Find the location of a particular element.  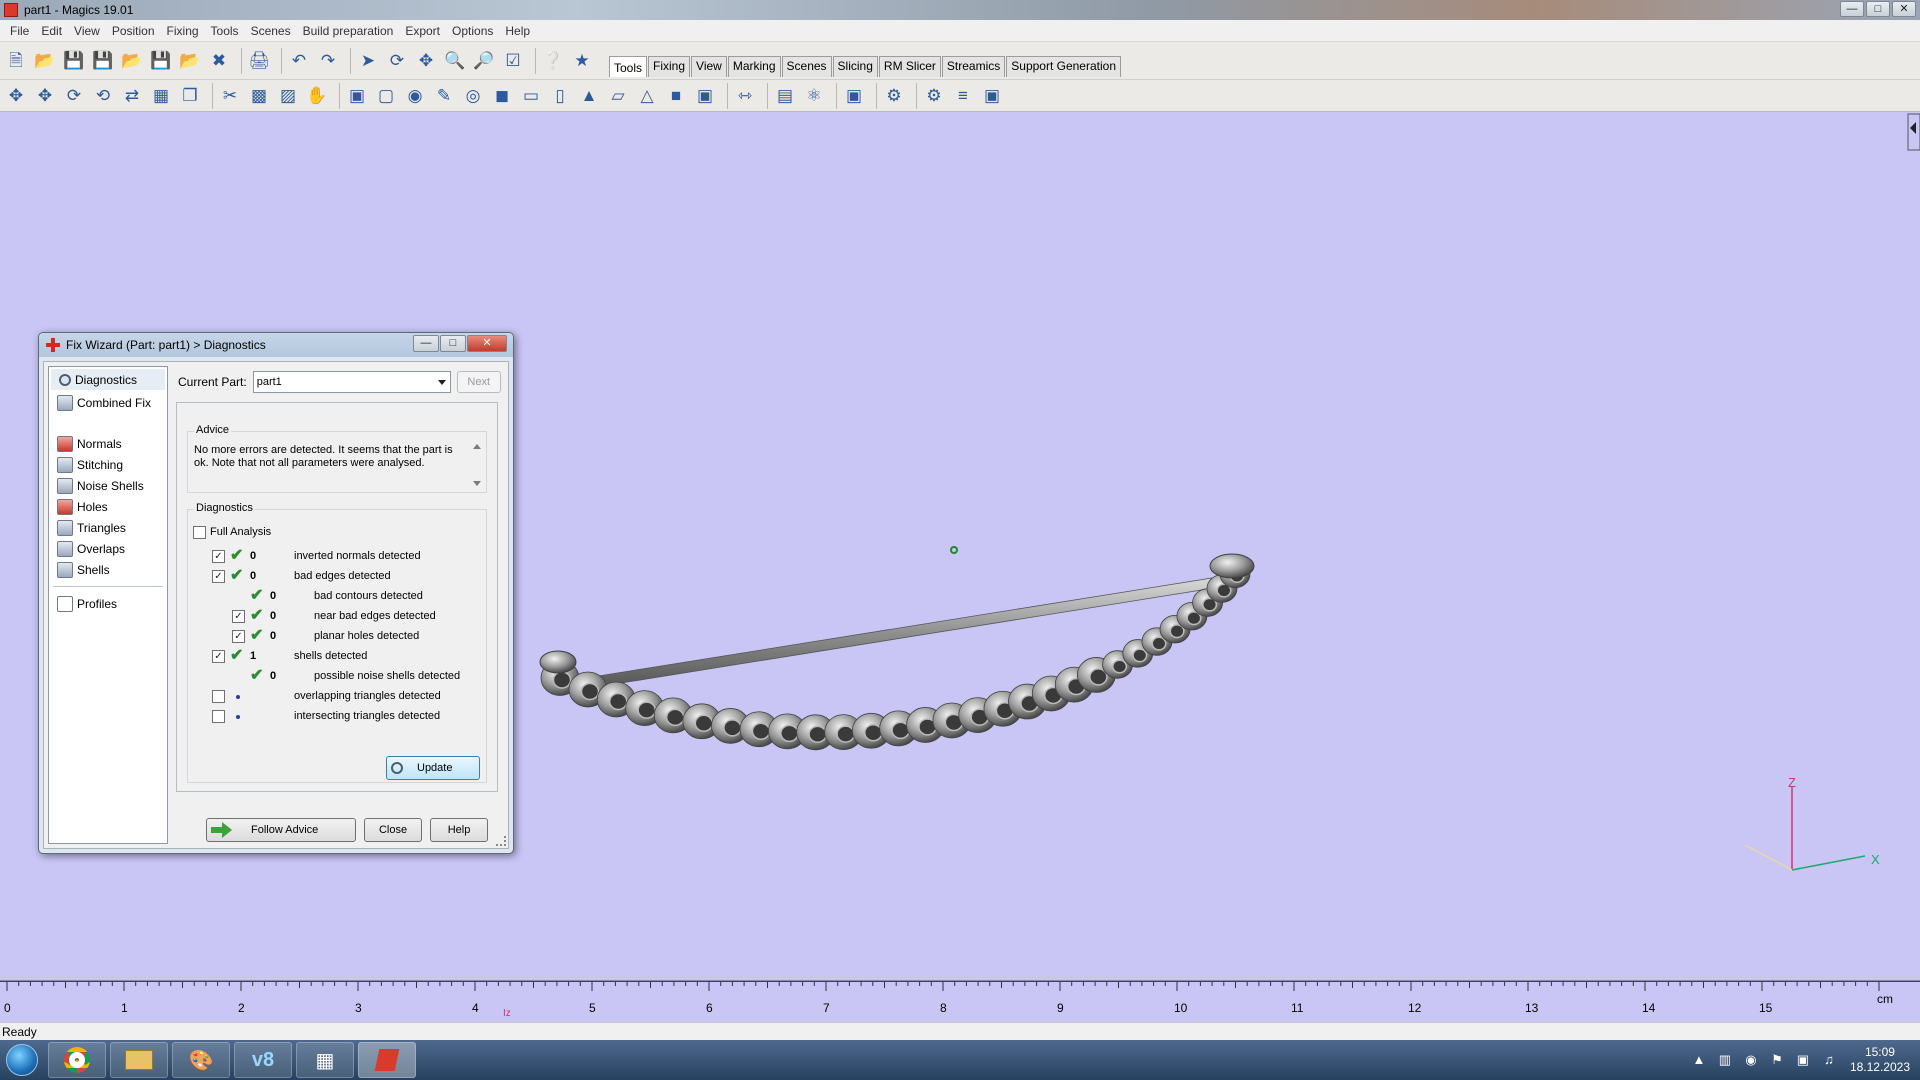

cube-icon: ▭ is located at coordinates (531, 96).